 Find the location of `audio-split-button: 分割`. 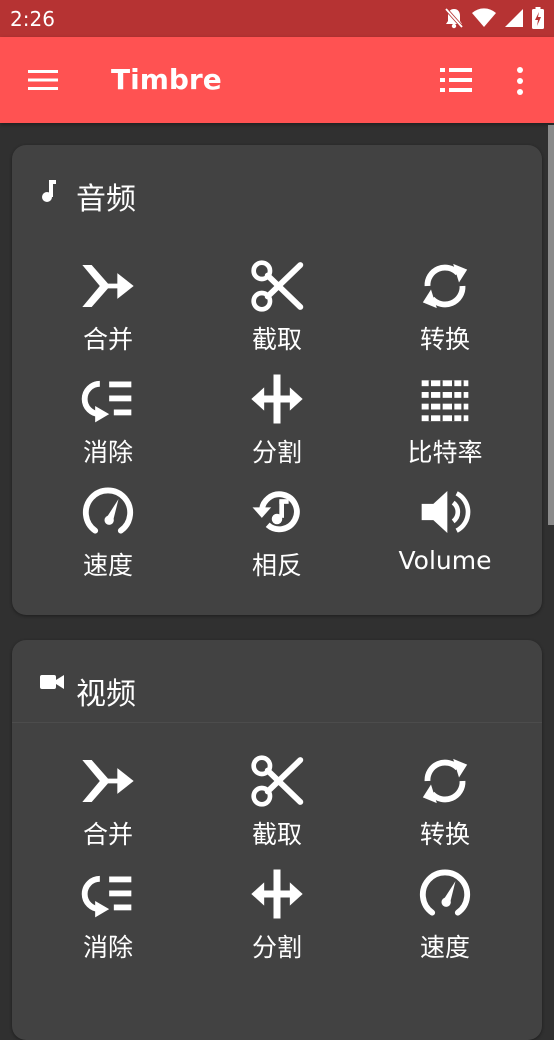

audio-split-button: 分割 is located at coordinates (277, 417).